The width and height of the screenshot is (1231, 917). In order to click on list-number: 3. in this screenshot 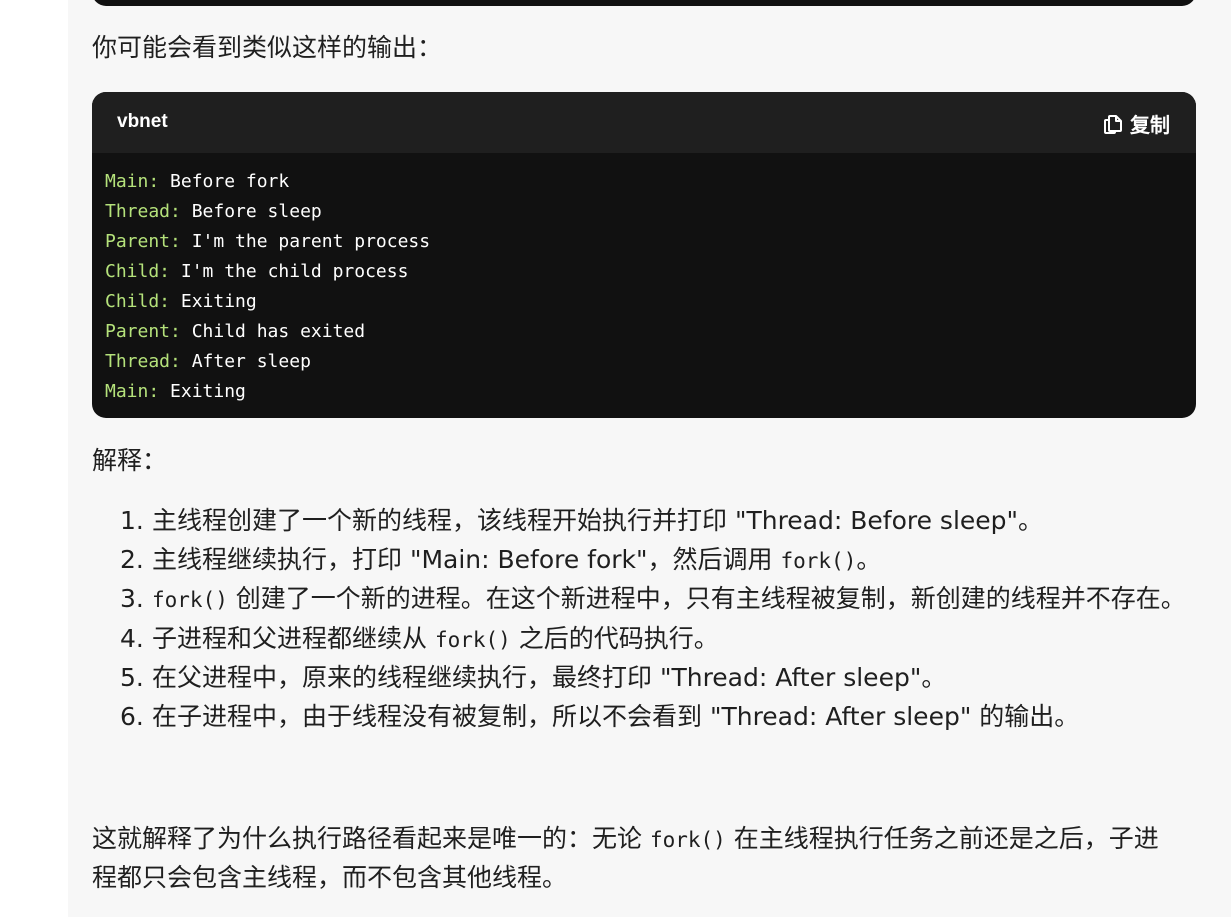, I will do `click(132, 598)`.